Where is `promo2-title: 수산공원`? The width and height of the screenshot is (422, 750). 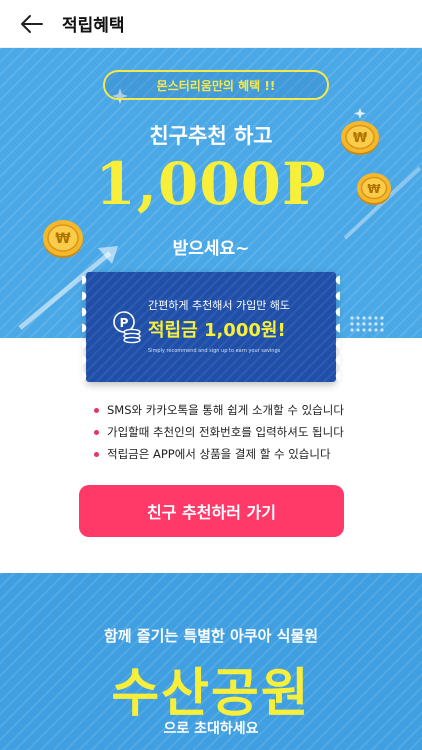 promo2-title: 수산공원 is located at coordinates (211, 694).